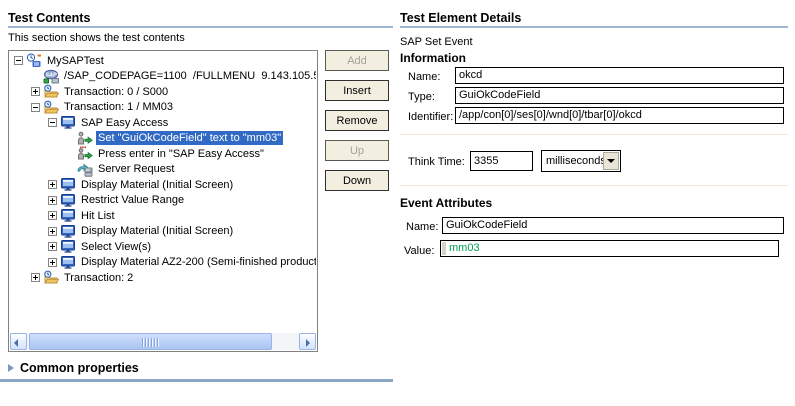  Describe the element at coordinates (181, 153) in the screenshot. I see `tree-item-label: Press enter in "SAP Easy Access"` at that location.